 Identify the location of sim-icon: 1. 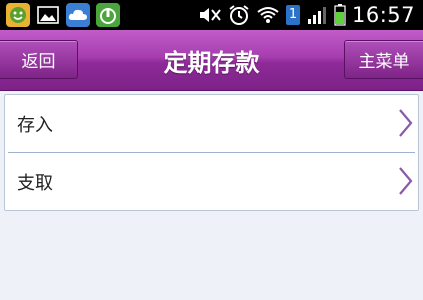
(292, 15).